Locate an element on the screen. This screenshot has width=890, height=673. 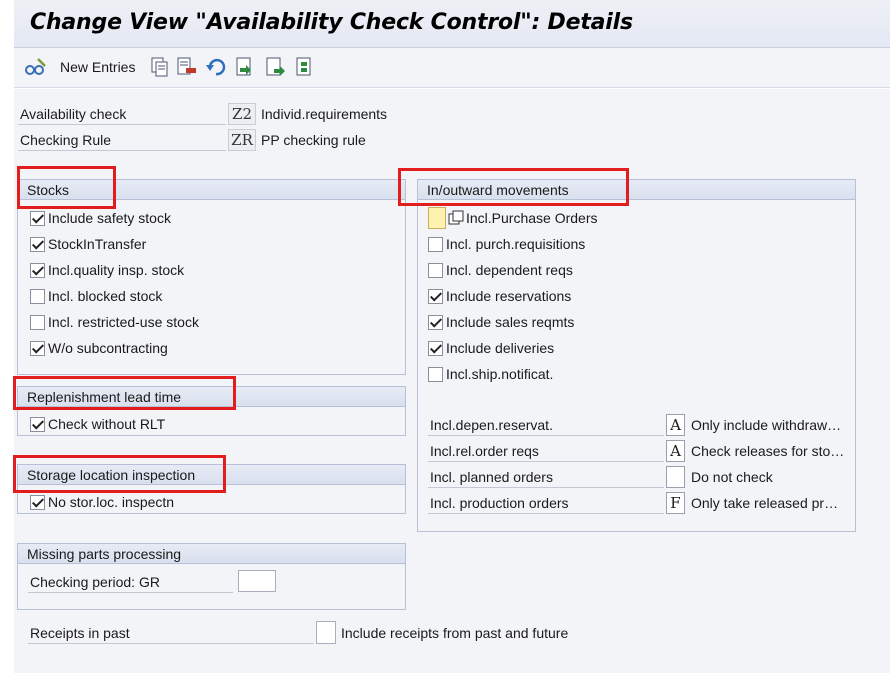
select-all-button is located at coordinates (245, 67).